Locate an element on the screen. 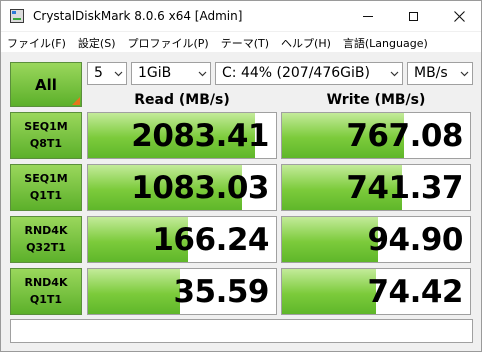 This screenshot has height=352, width=482. drive-select: C: 44% (207/476GiB) is located at coordinates (309, 73).